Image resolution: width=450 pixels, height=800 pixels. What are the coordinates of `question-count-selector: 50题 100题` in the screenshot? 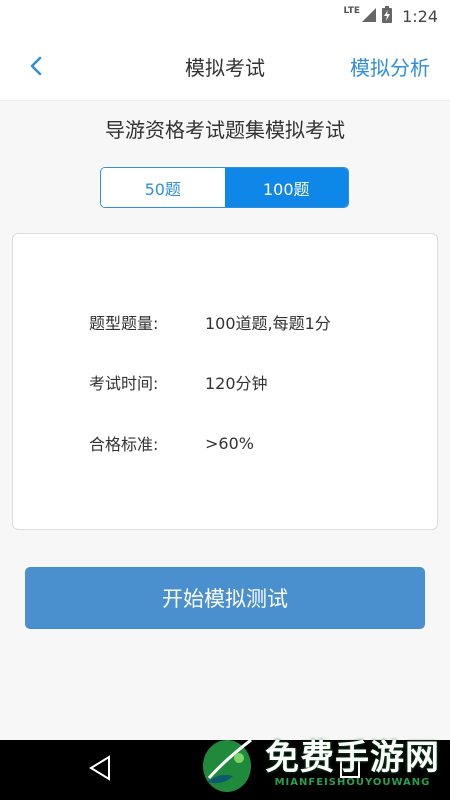 It's located at (224, 187).